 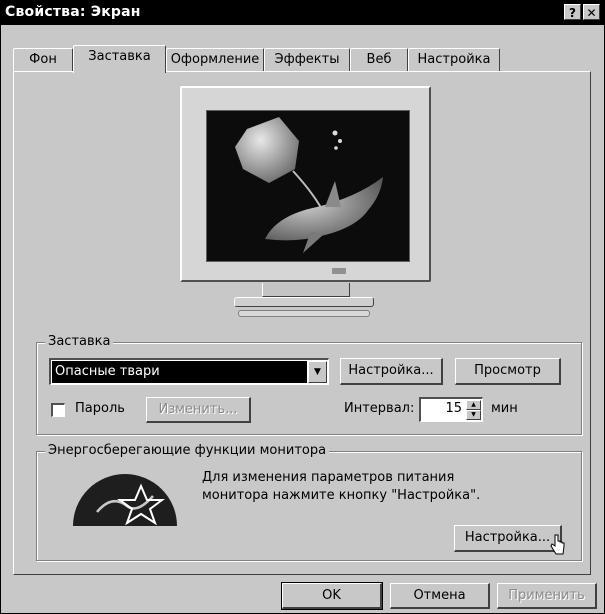 What do you see at coordinates (304, 313) in the screenshot?
I see `monitor-foot` at bounding box center [304, 313].